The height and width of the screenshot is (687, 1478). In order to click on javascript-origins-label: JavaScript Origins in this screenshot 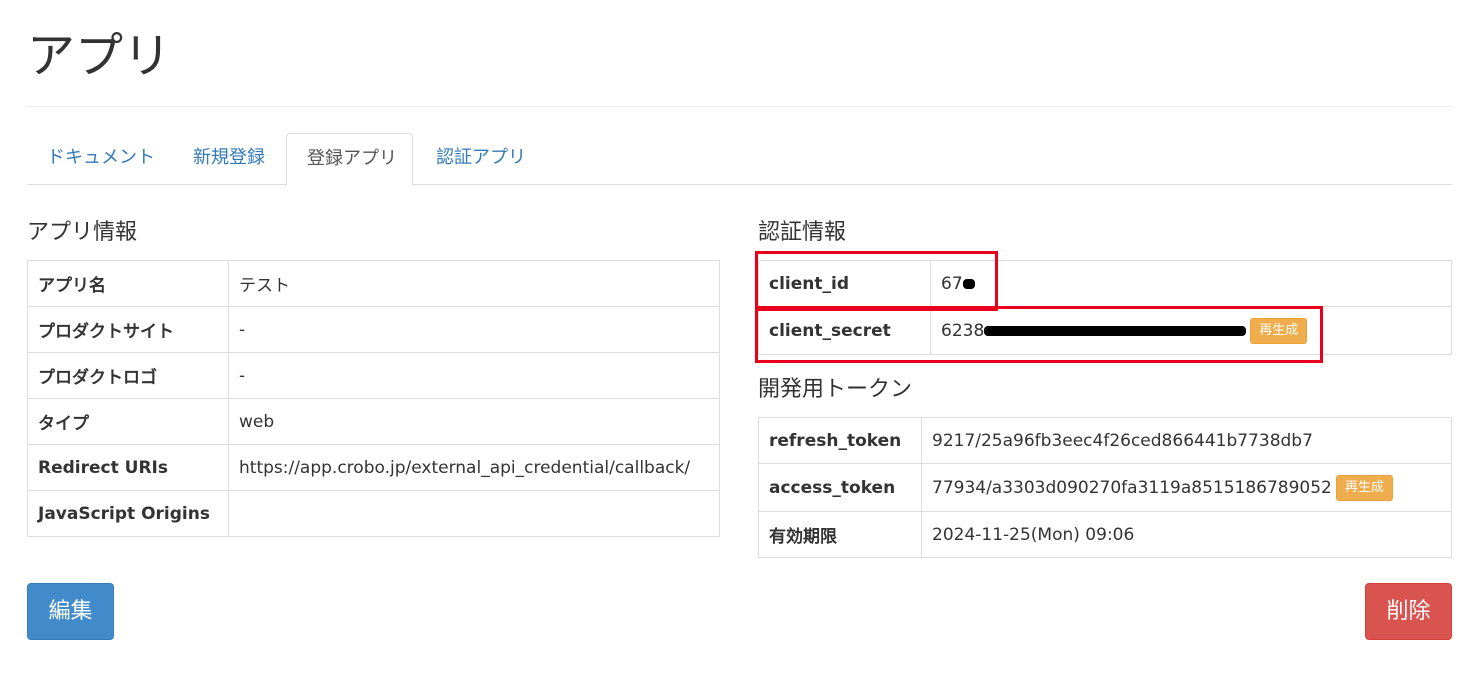, I will do `click(128, 513)`.